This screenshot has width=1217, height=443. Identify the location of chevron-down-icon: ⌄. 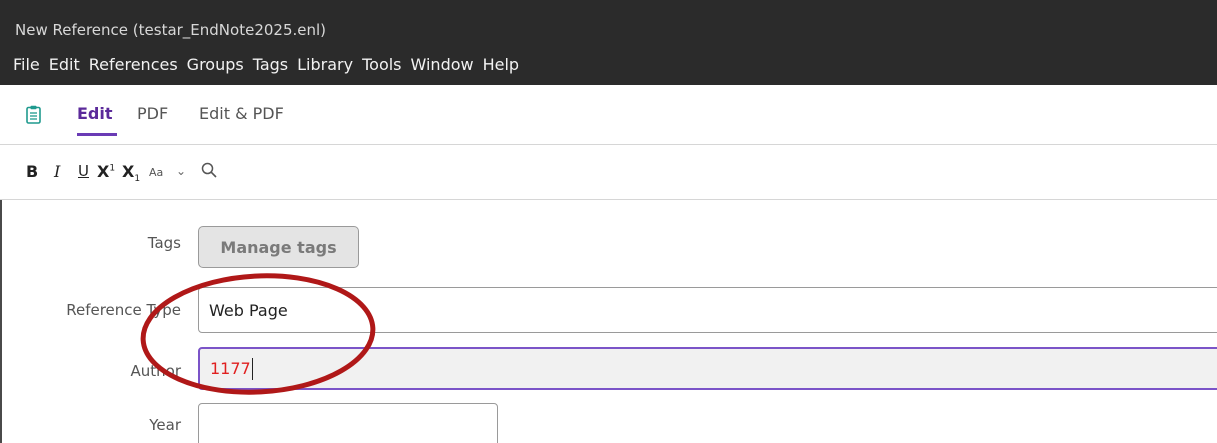
(181, 171).